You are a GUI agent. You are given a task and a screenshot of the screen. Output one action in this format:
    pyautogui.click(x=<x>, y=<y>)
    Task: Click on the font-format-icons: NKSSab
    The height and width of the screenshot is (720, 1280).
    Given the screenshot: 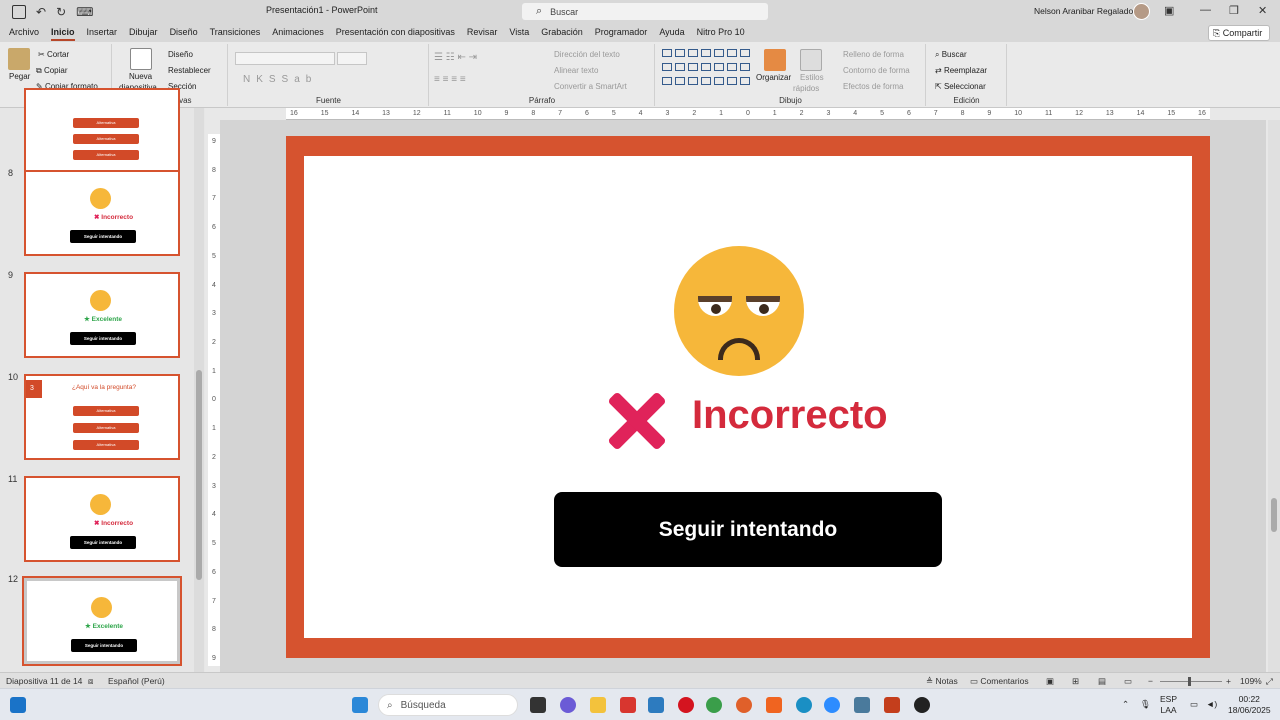 What is the action you would take?
    pyautogui.click(x=280, y=79)
    